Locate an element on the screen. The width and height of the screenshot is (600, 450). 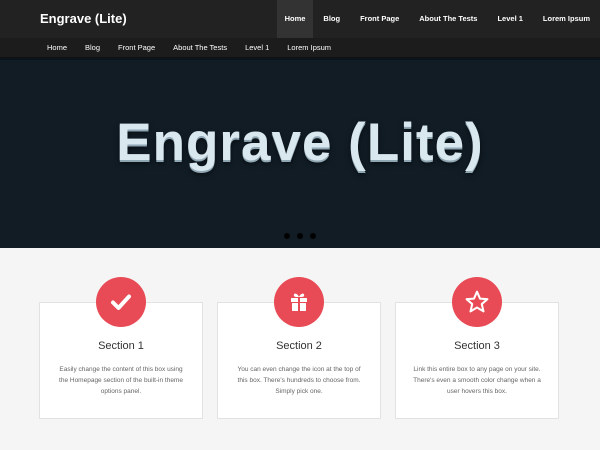
sub-nav-item-home: Home is located at coordinates (57, 48).